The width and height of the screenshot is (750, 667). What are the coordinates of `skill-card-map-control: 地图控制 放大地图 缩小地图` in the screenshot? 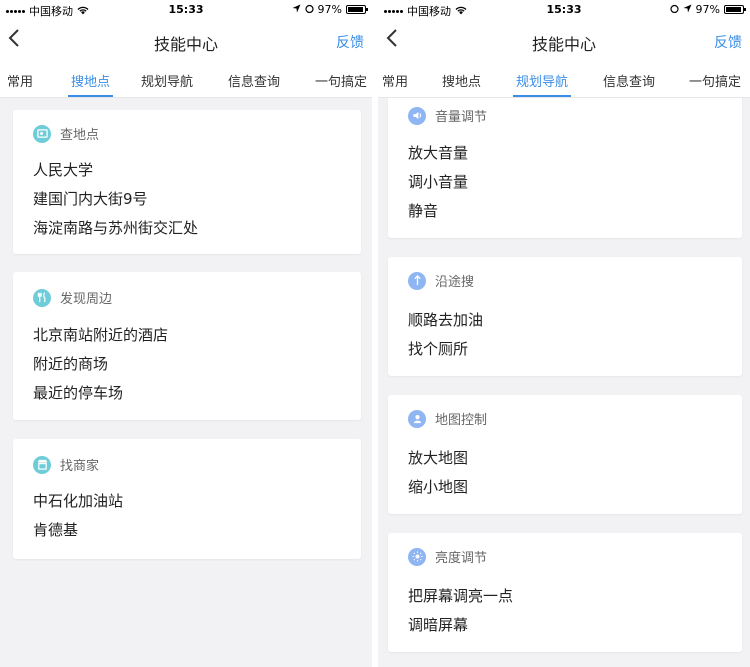 It's located at (565, 454).